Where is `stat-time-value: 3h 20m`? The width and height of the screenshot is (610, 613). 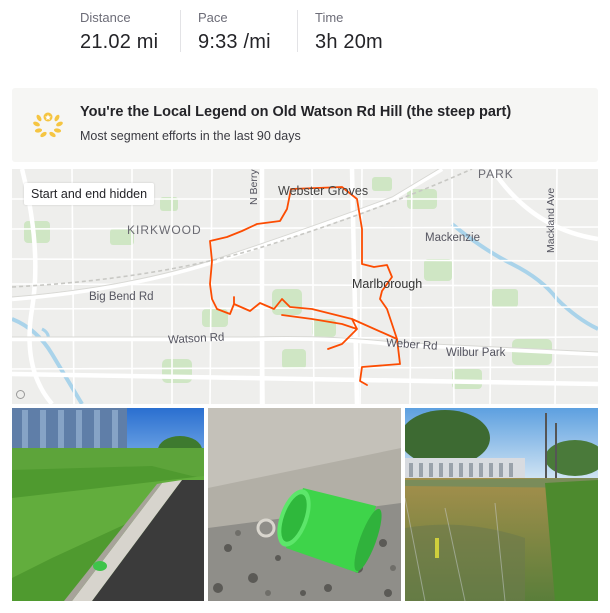 stat-time-value: 3h 20m is located at coordinates (349, 42).